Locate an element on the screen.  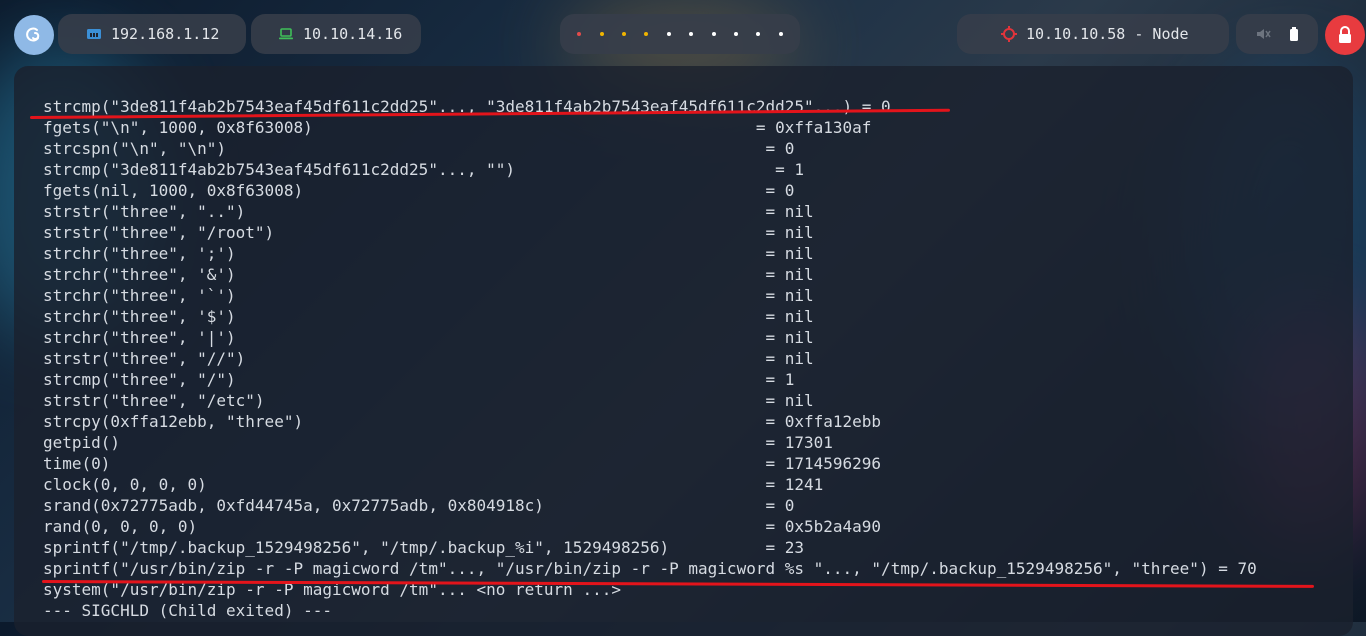
launcher-button is located at coordinates (34, 35).